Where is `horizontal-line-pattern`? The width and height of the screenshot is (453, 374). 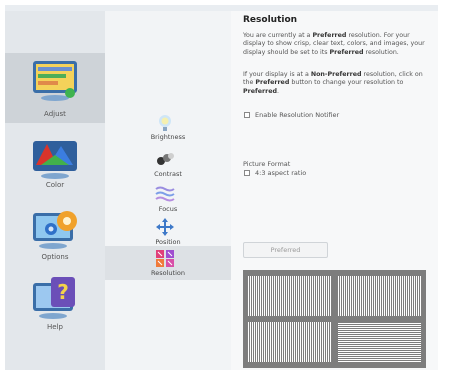 horizontal-line-pattern is located at coordinates (379, 342).